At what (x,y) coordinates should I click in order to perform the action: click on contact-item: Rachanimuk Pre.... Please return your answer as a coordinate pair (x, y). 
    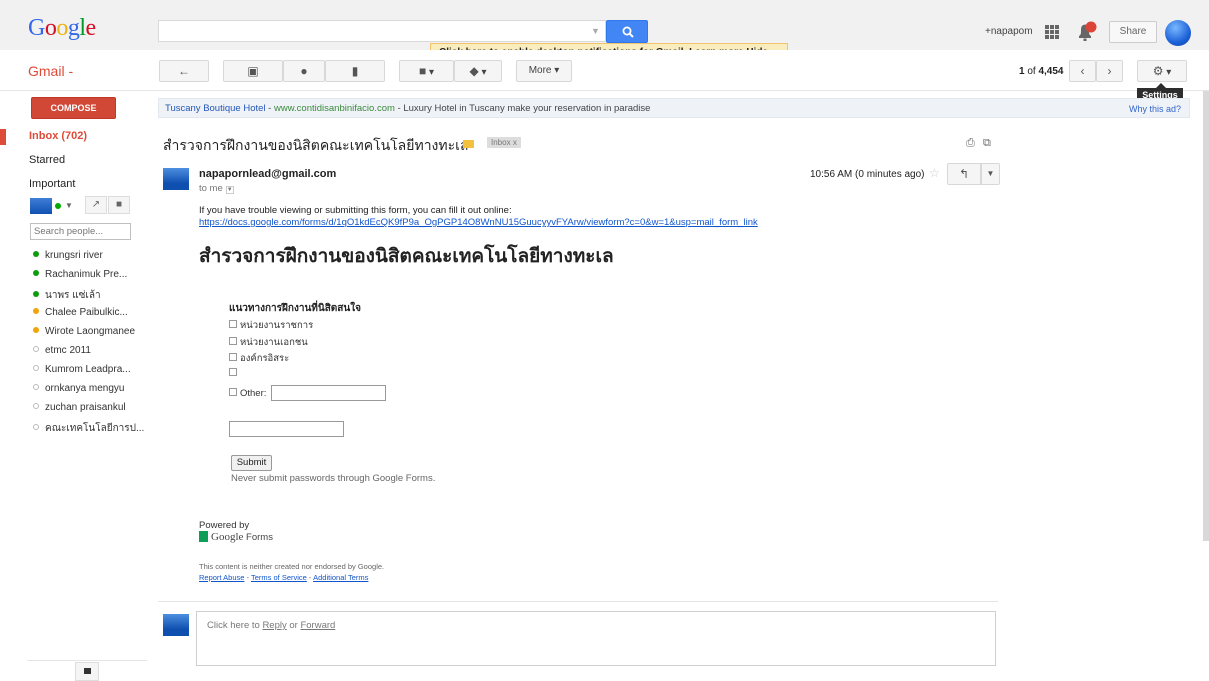
    Looking at the image, I should click on (80, 274).